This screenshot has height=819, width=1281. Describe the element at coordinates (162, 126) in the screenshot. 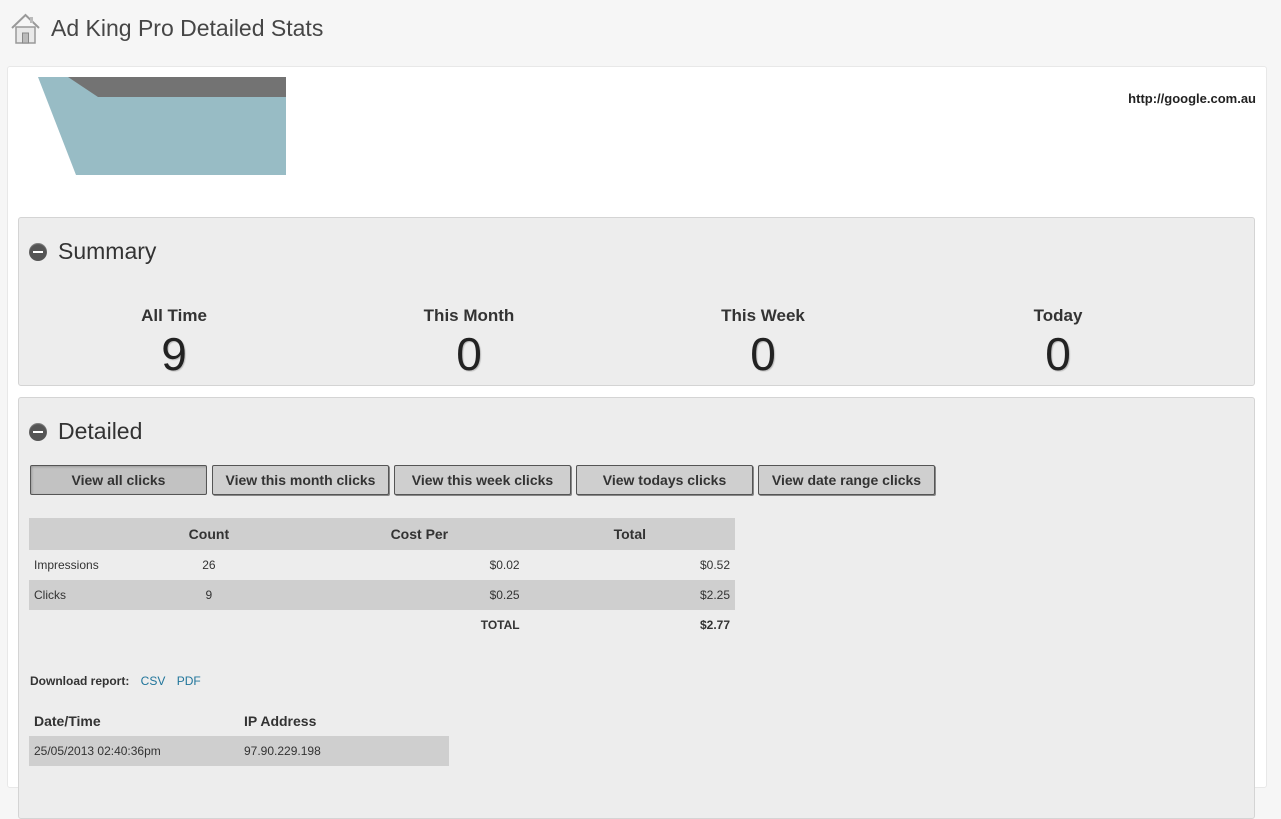

I see `ad-banner-image` at that location.